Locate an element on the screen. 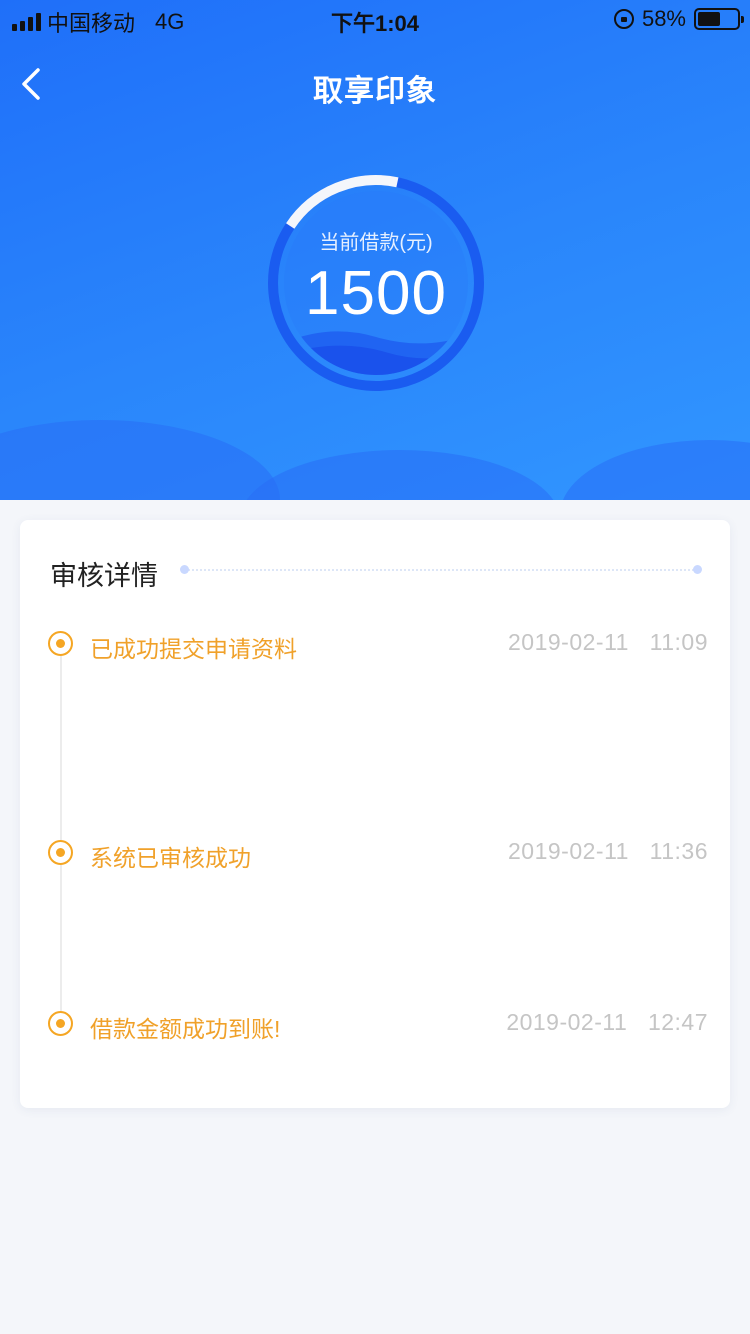  title-divider is located at coordinates (441, 569).